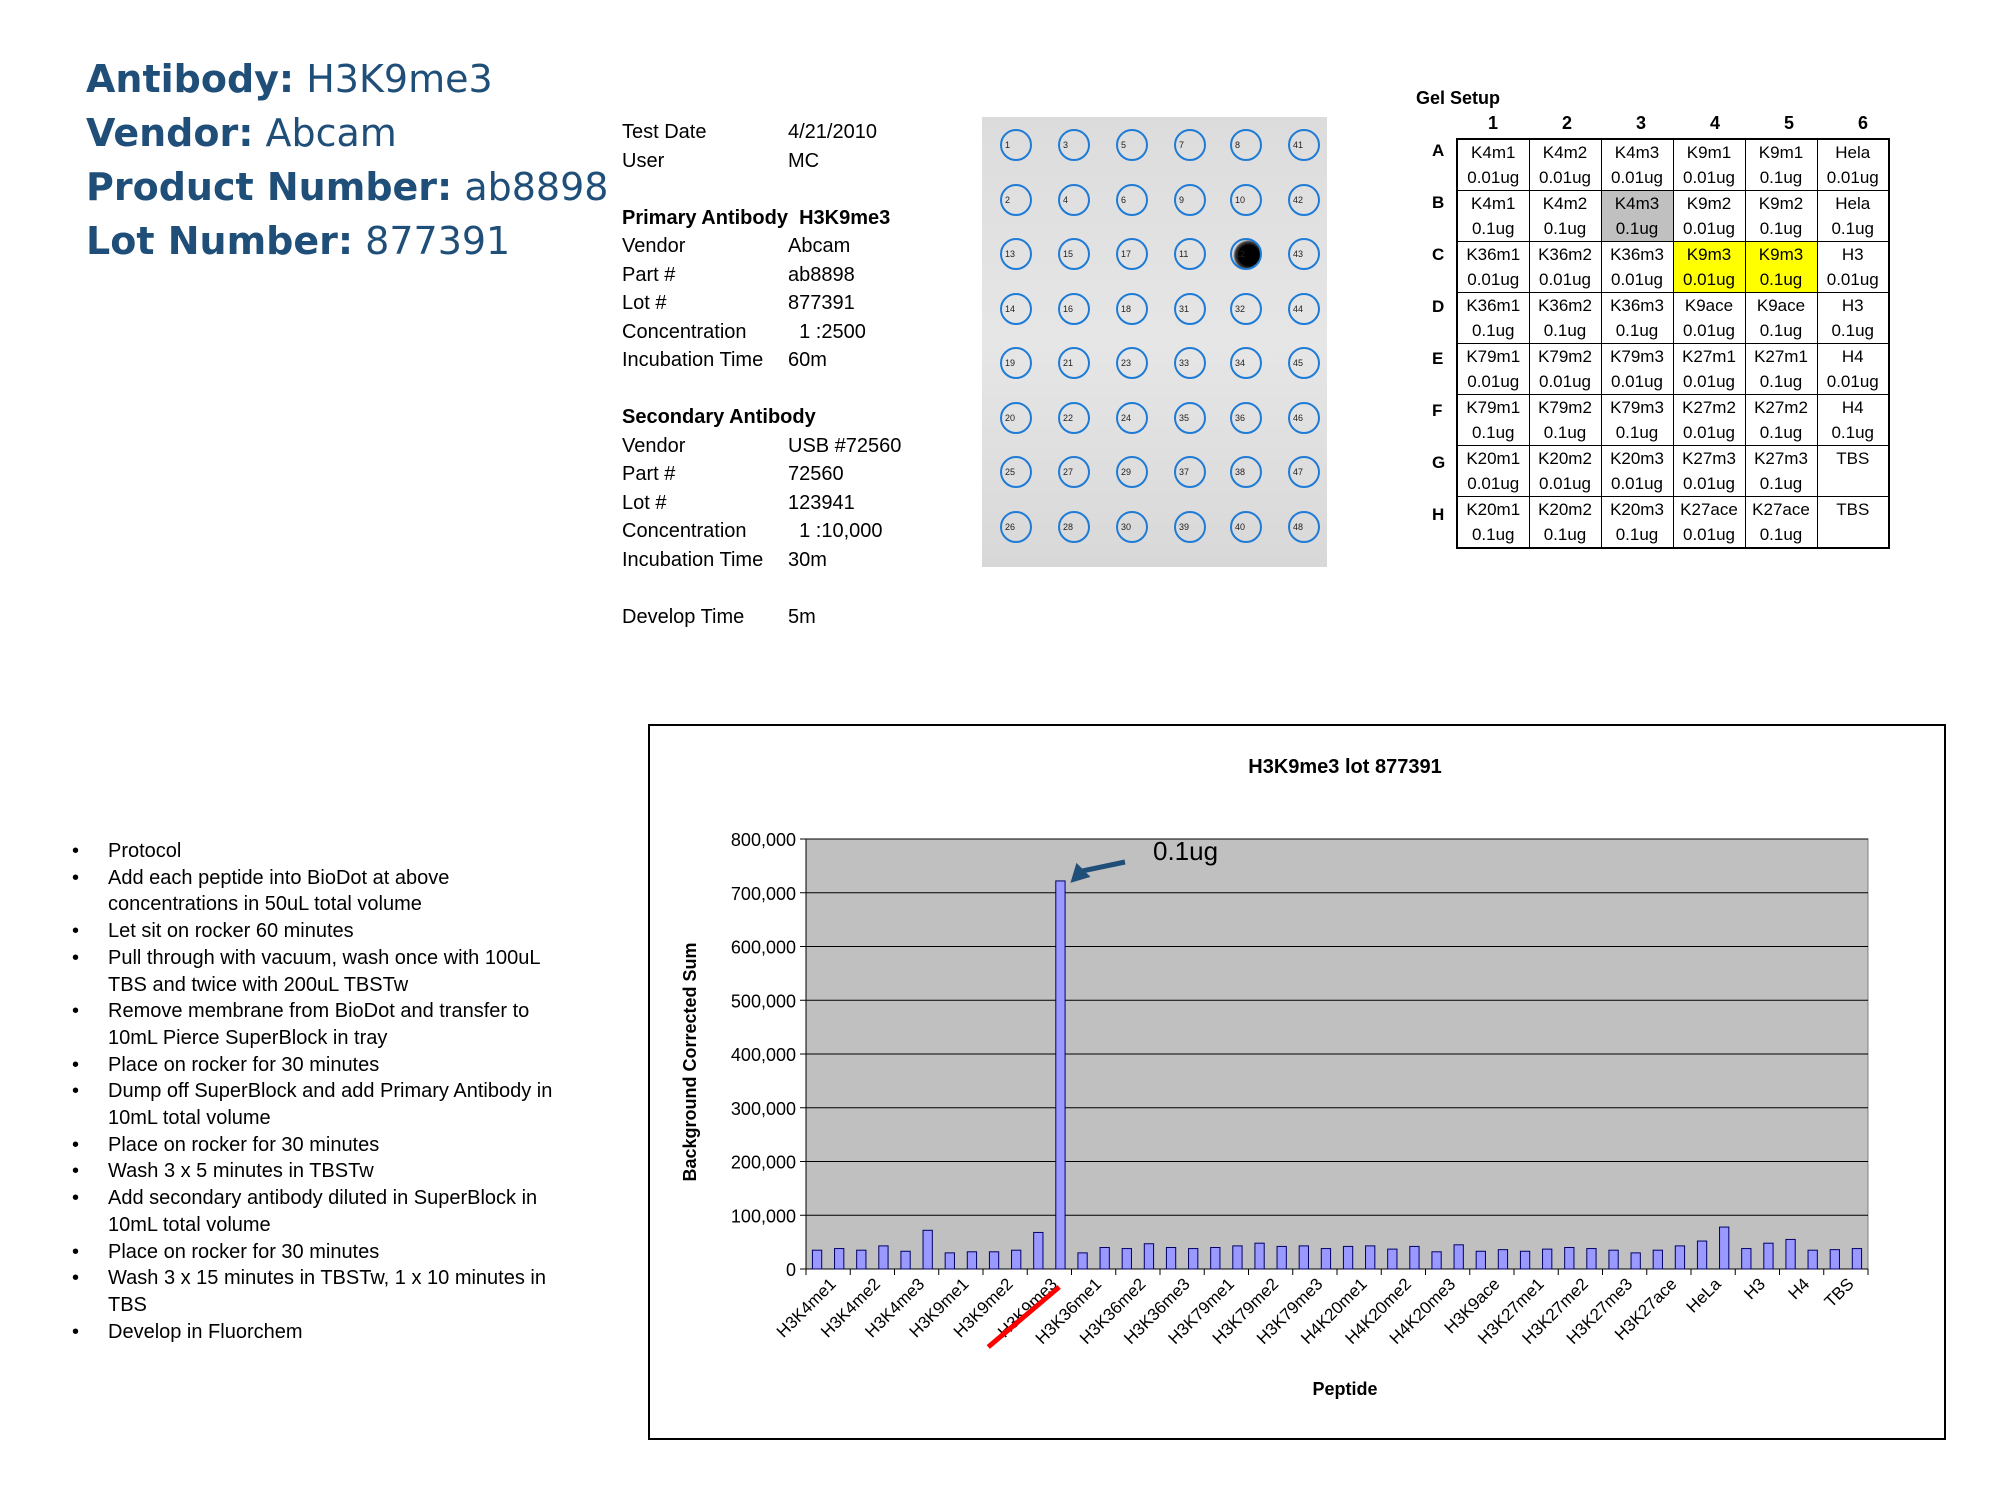  What do you see at coordinates (1565, 267) in the screenshot?
I see `gel-cell: K36m2 0.01ug` at bounding box center [1565, 267].